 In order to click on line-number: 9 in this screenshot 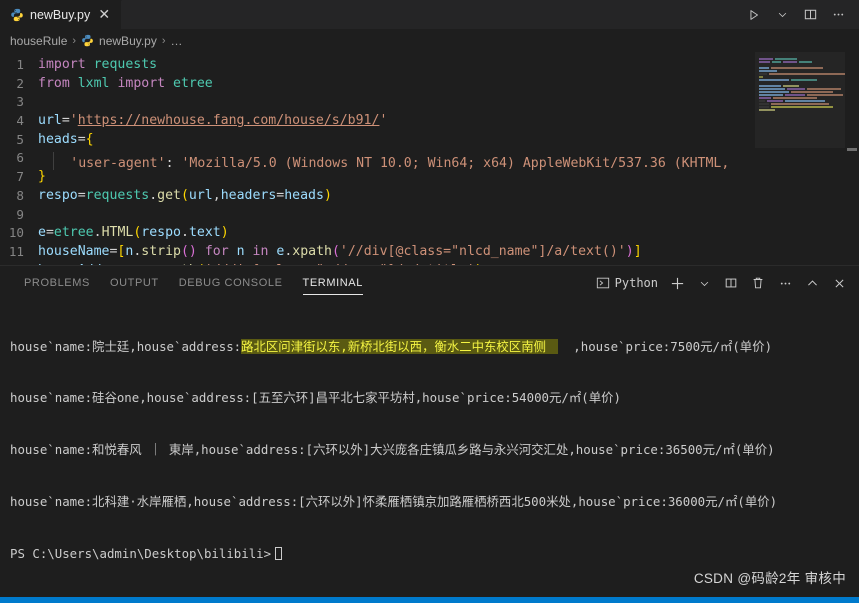, I will do `click(20, 214)`.